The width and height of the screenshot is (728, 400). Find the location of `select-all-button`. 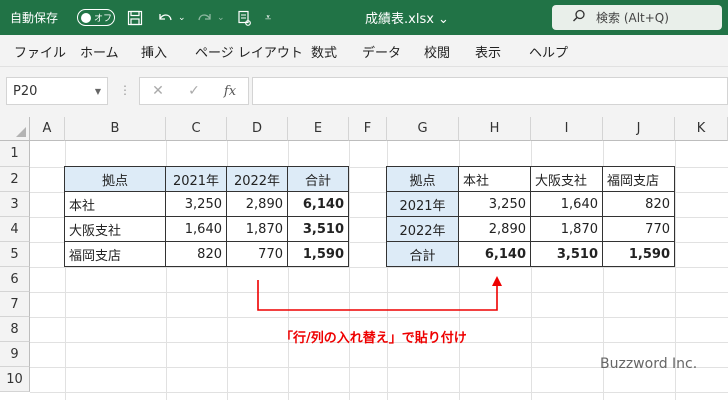

select-all-button is located at coordinates (15, 129).